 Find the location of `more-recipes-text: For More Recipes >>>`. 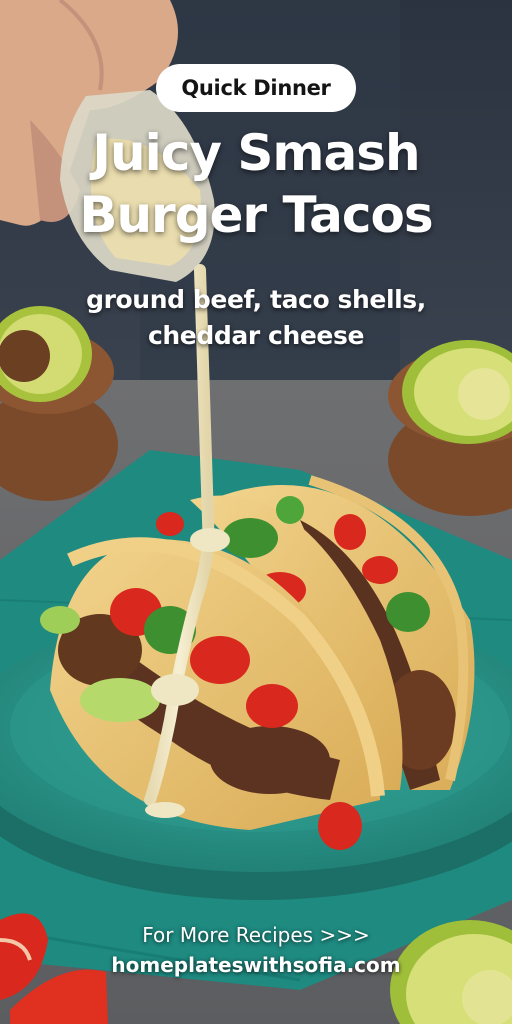

more-recipes-text: For More Recipes >>> is located at coordinates (256, 935).